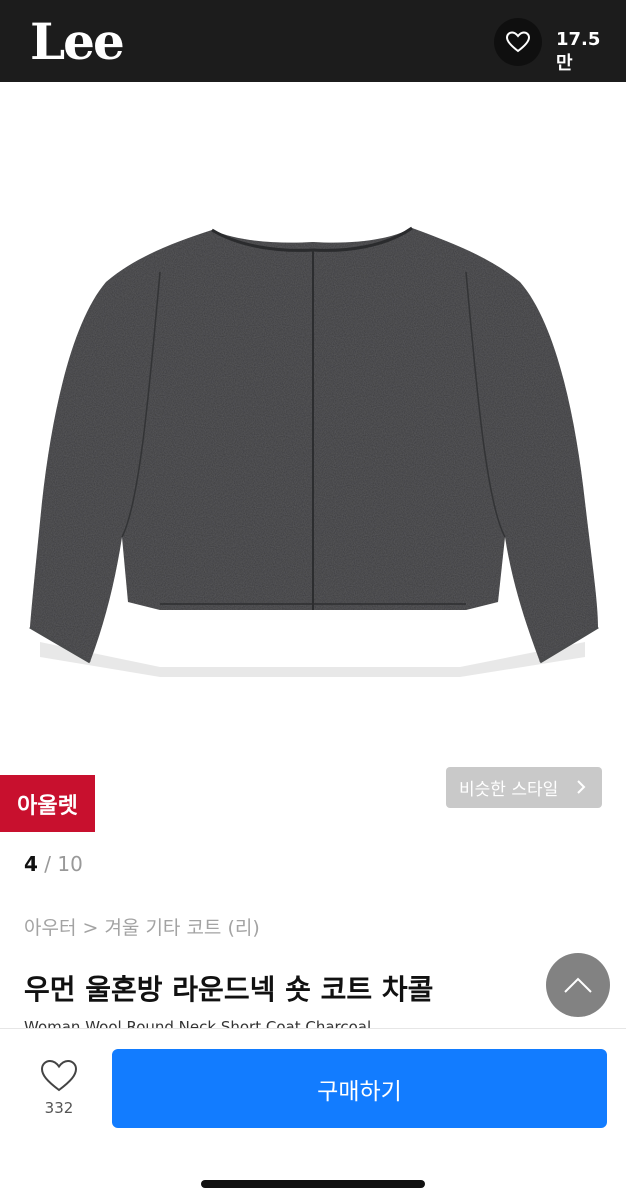  I want to click on product-title: 우먼 울혼방 라운드넥 숏 코트 차콜, so click(229, 989).